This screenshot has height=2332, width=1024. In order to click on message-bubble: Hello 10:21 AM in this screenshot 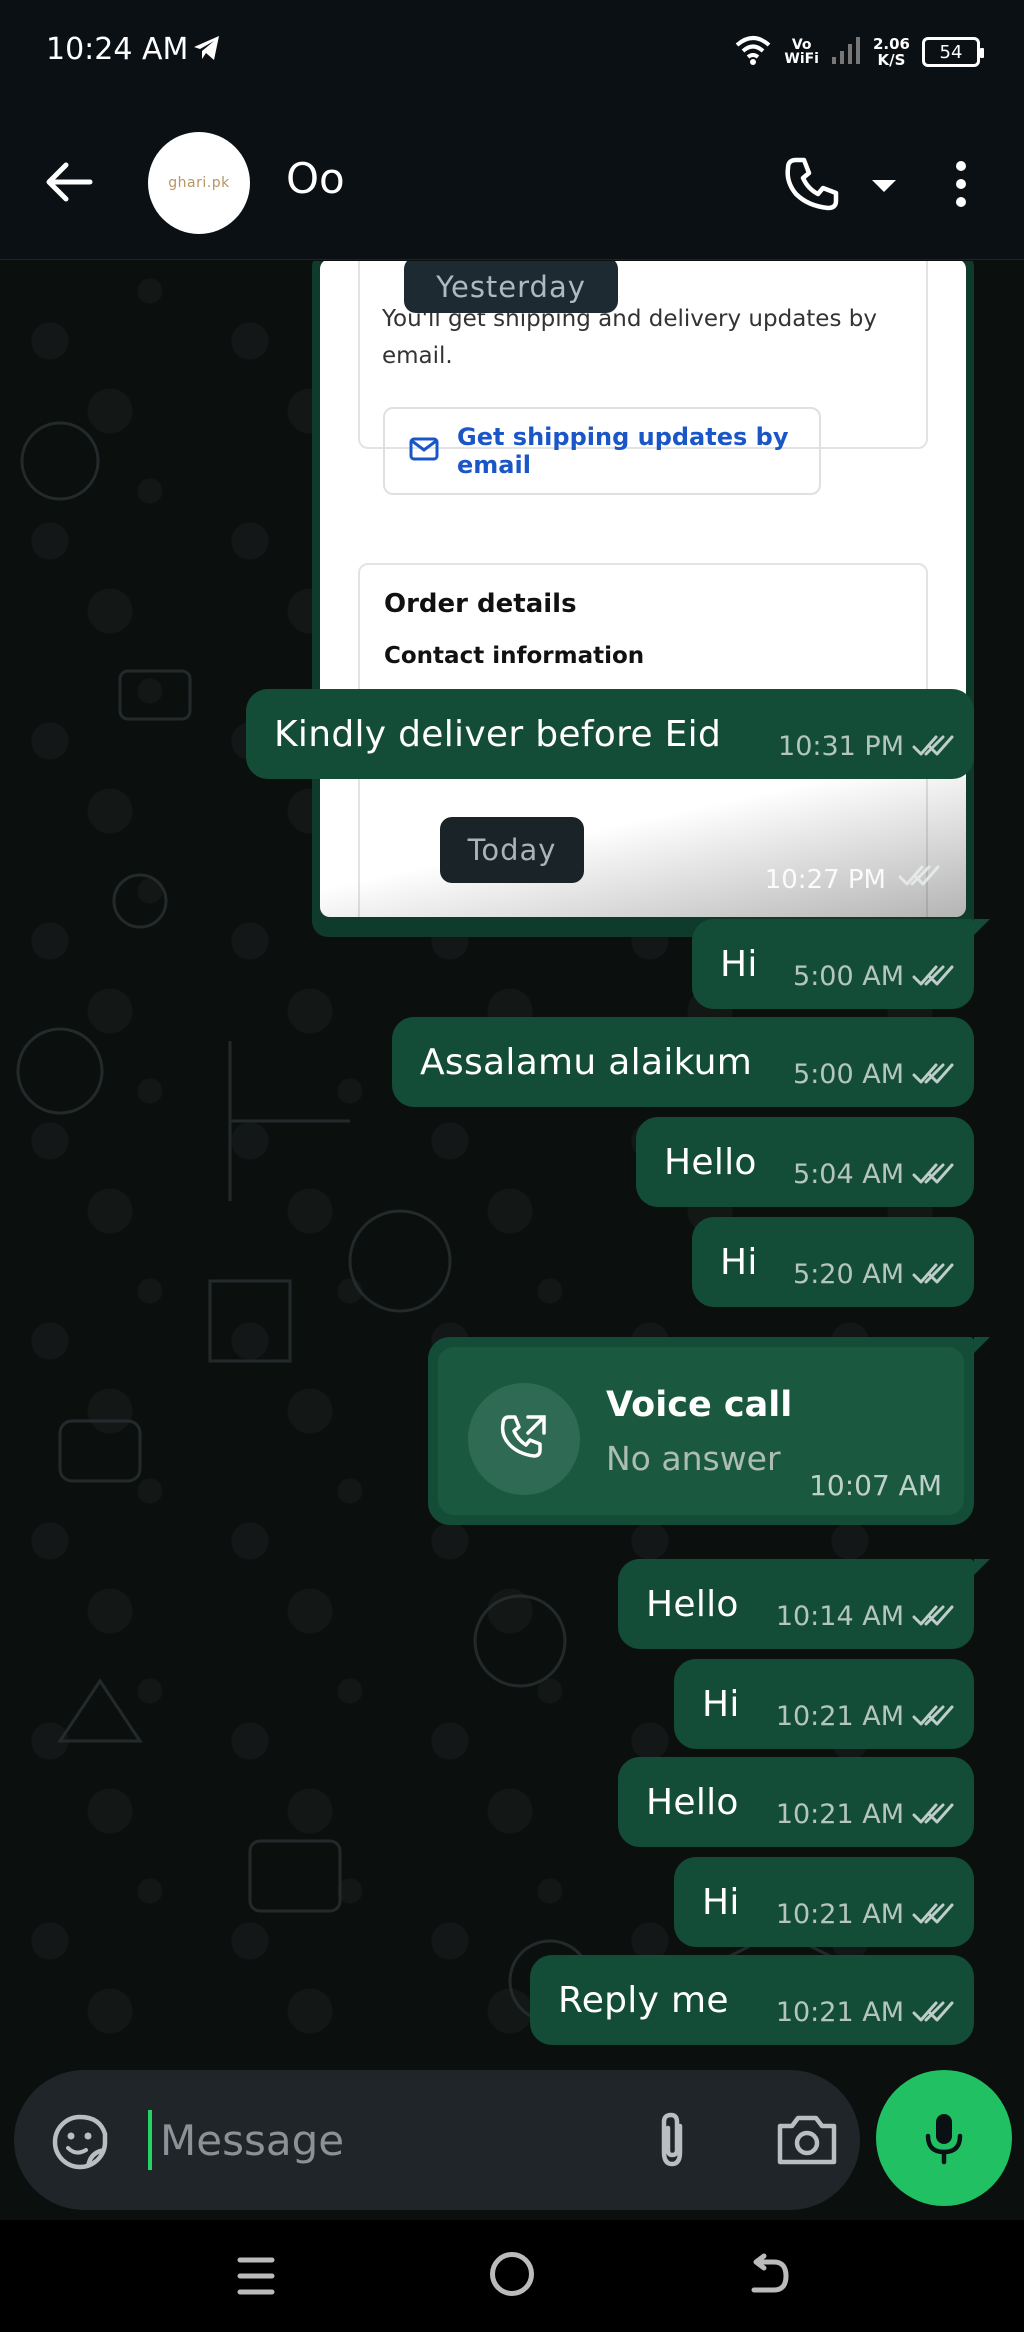, I will do `click(796, 1802)`.